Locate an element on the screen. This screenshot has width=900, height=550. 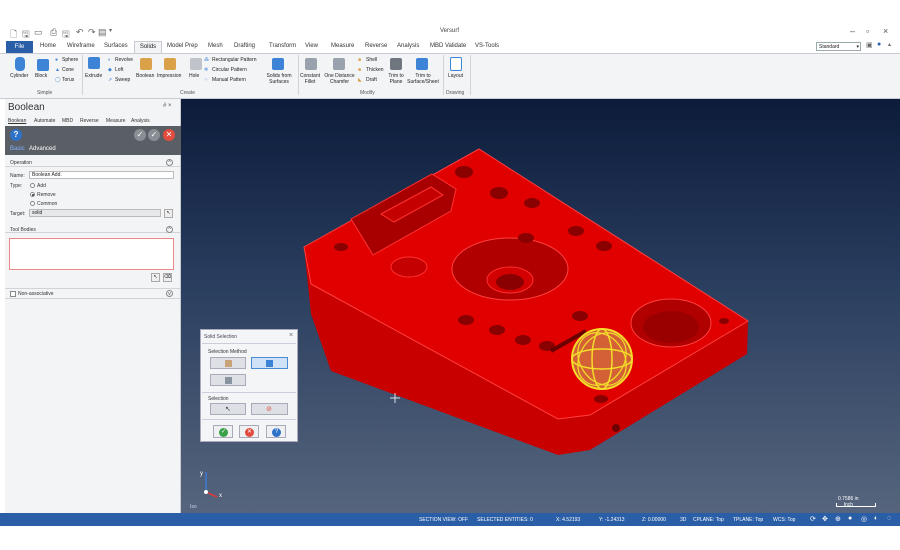
cone-icon: ▲ is located at coordinates (57, 70).